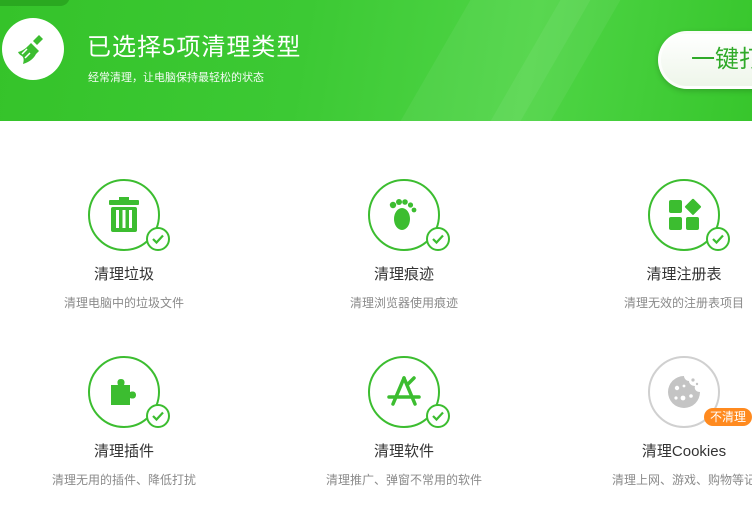 The image size is (752, 512). I want to click on skip-badge: 不清理, so click(727, 417).